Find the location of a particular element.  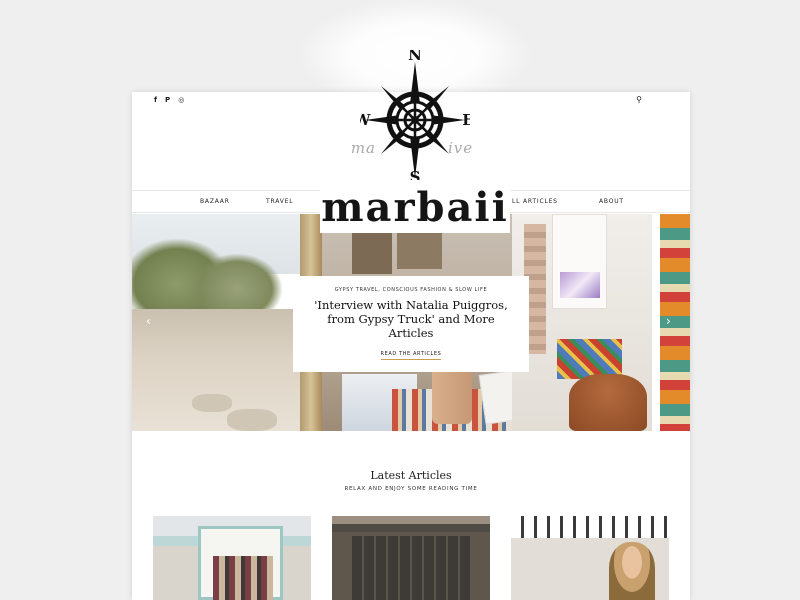

thumbnail-photo-person is located at coordinates (632, 571).